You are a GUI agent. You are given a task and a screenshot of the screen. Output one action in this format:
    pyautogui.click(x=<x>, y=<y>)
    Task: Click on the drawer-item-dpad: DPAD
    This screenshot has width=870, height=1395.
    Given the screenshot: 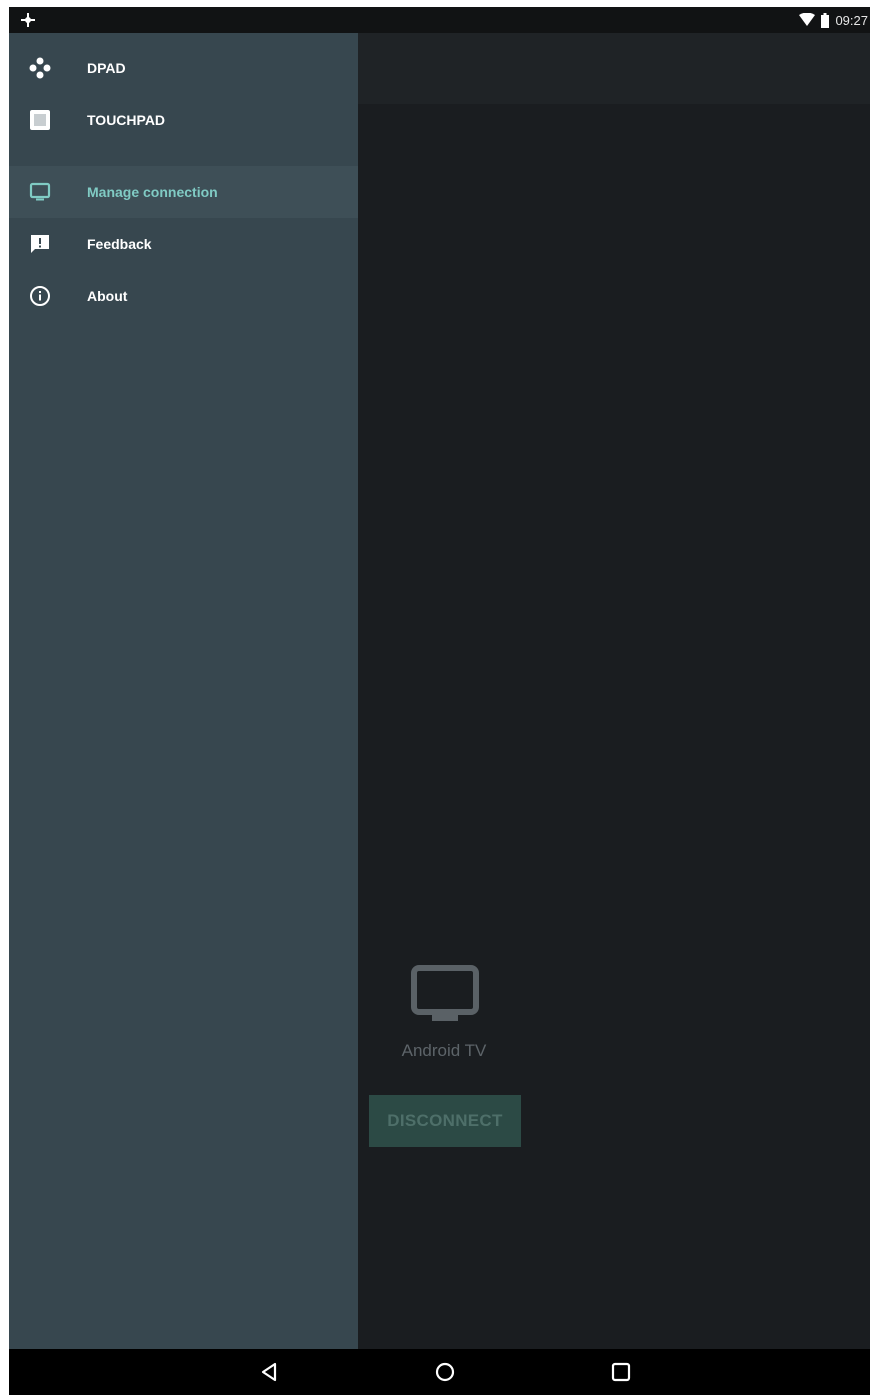 What is the action you would take?
    pyautogui.click(x=183, y=68)
    